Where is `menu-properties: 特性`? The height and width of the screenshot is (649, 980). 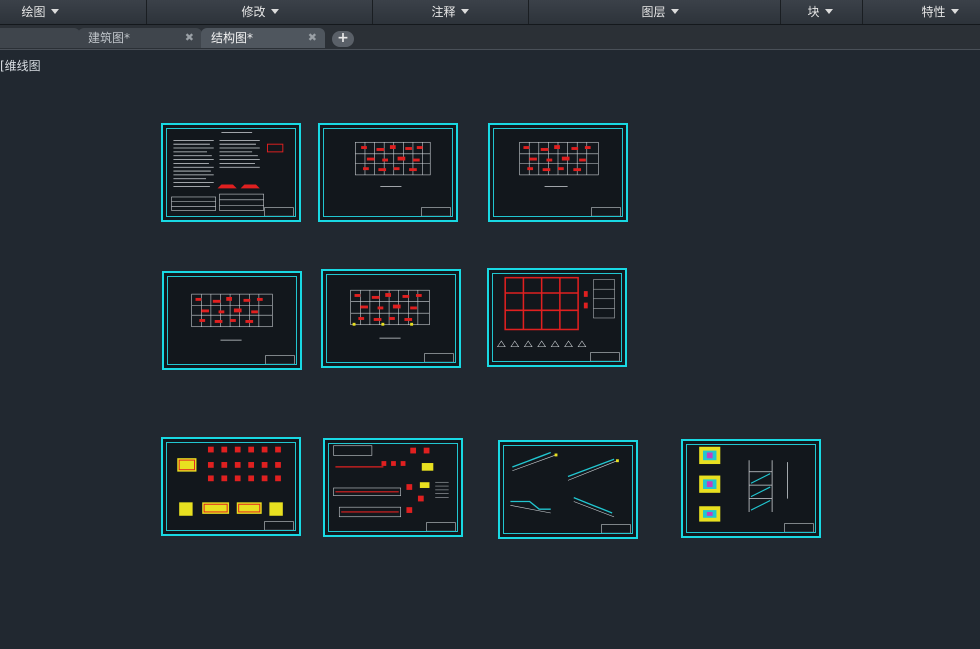
menu-properties: 特性 is located at coordinates (940, 12).